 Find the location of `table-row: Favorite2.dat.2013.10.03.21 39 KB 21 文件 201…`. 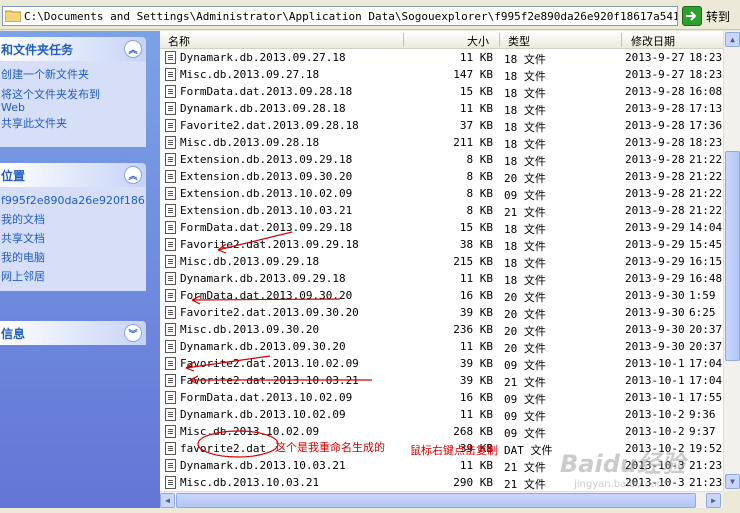

table-row: Favorite2.dat.2013.10.03.21 39 KB 21 文件 201… is located at coordinates (441, 380).